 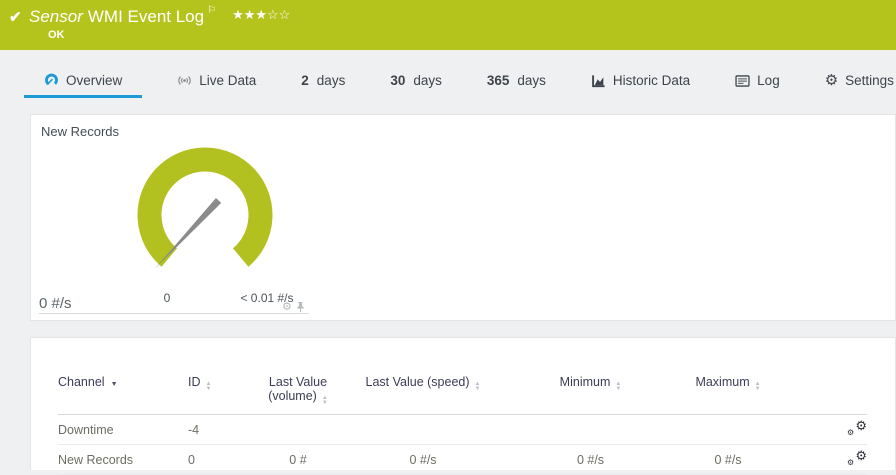 I want to click on tab-overview: Overview, so click(x=83, y=74).